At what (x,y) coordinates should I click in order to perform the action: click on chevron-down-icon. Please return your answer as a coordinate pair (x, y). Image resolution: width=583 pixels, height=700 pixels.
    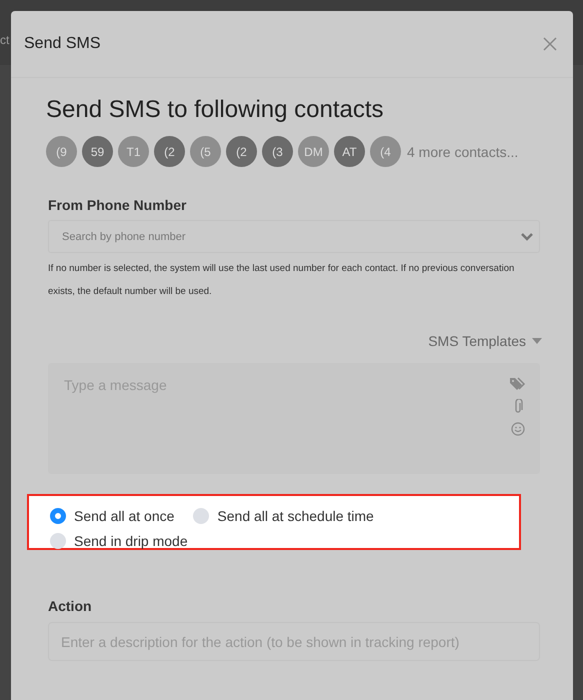
    Looking at the image, I should click on (527, 237).